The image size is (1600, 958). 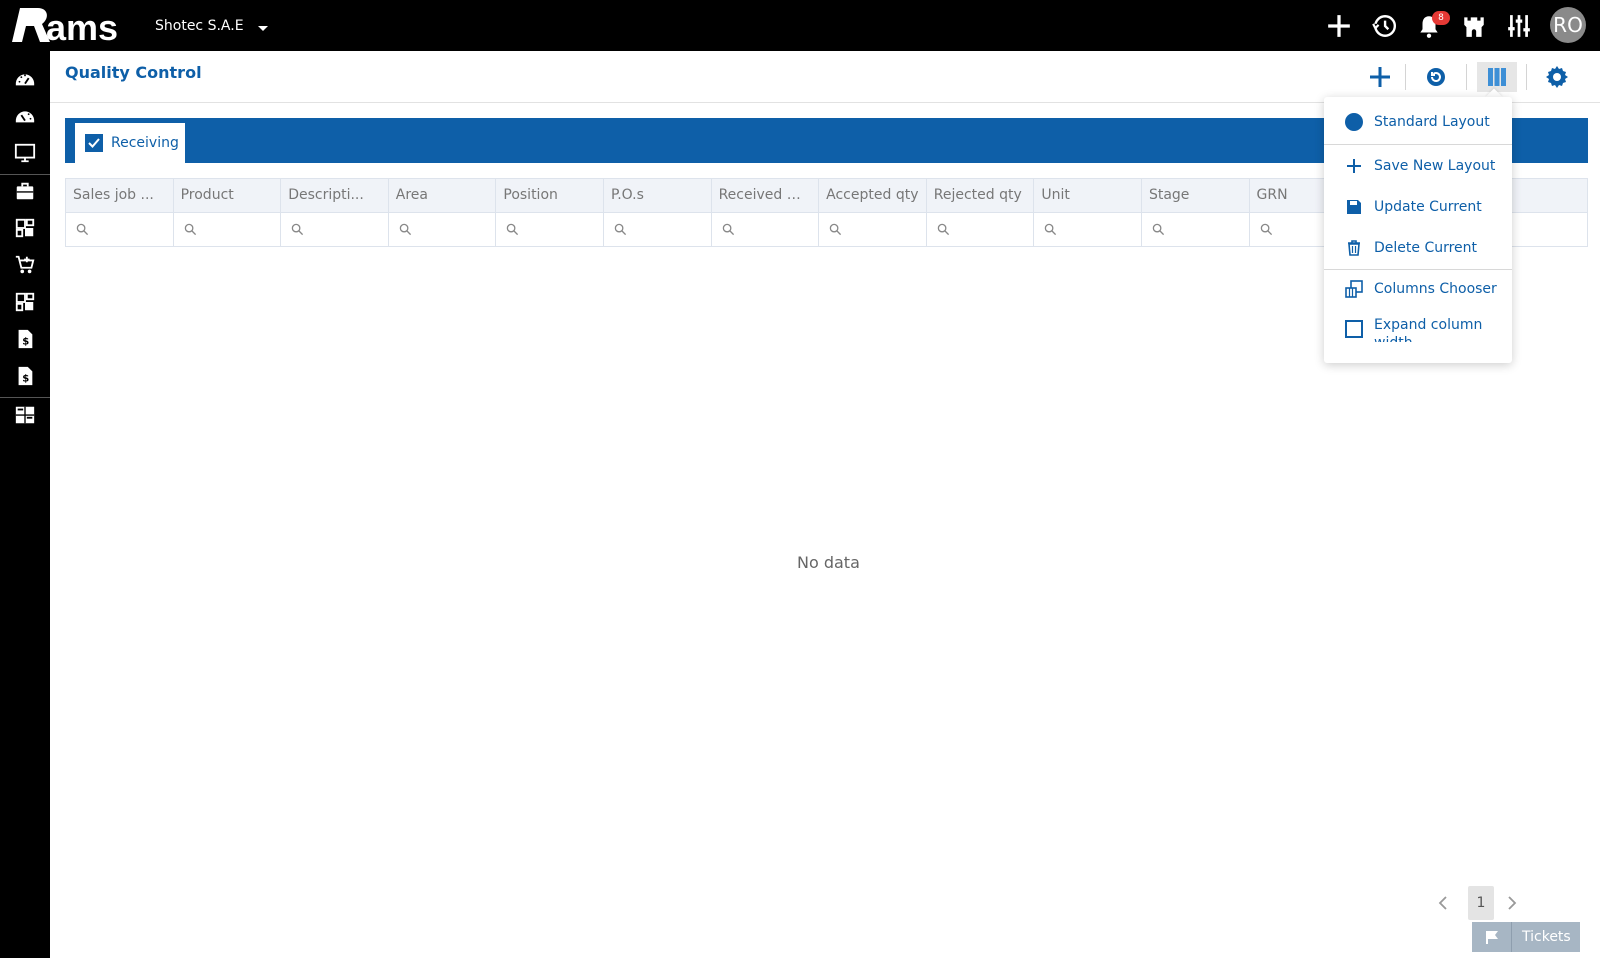 What do you see at coordinates (1568, 25) in the screenshot?
I see `user-avatar: RO` at bounding box center [1568, 25].